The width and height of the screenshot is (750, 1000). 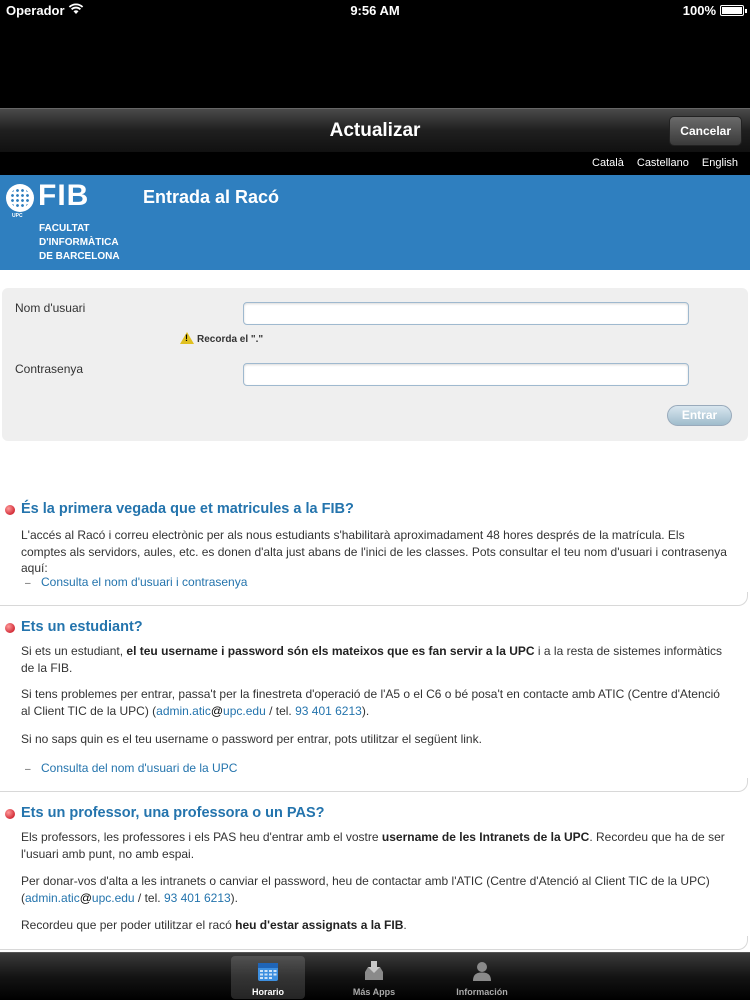 I want to click on enter-button: Entrar, so click(x=699, y=415).